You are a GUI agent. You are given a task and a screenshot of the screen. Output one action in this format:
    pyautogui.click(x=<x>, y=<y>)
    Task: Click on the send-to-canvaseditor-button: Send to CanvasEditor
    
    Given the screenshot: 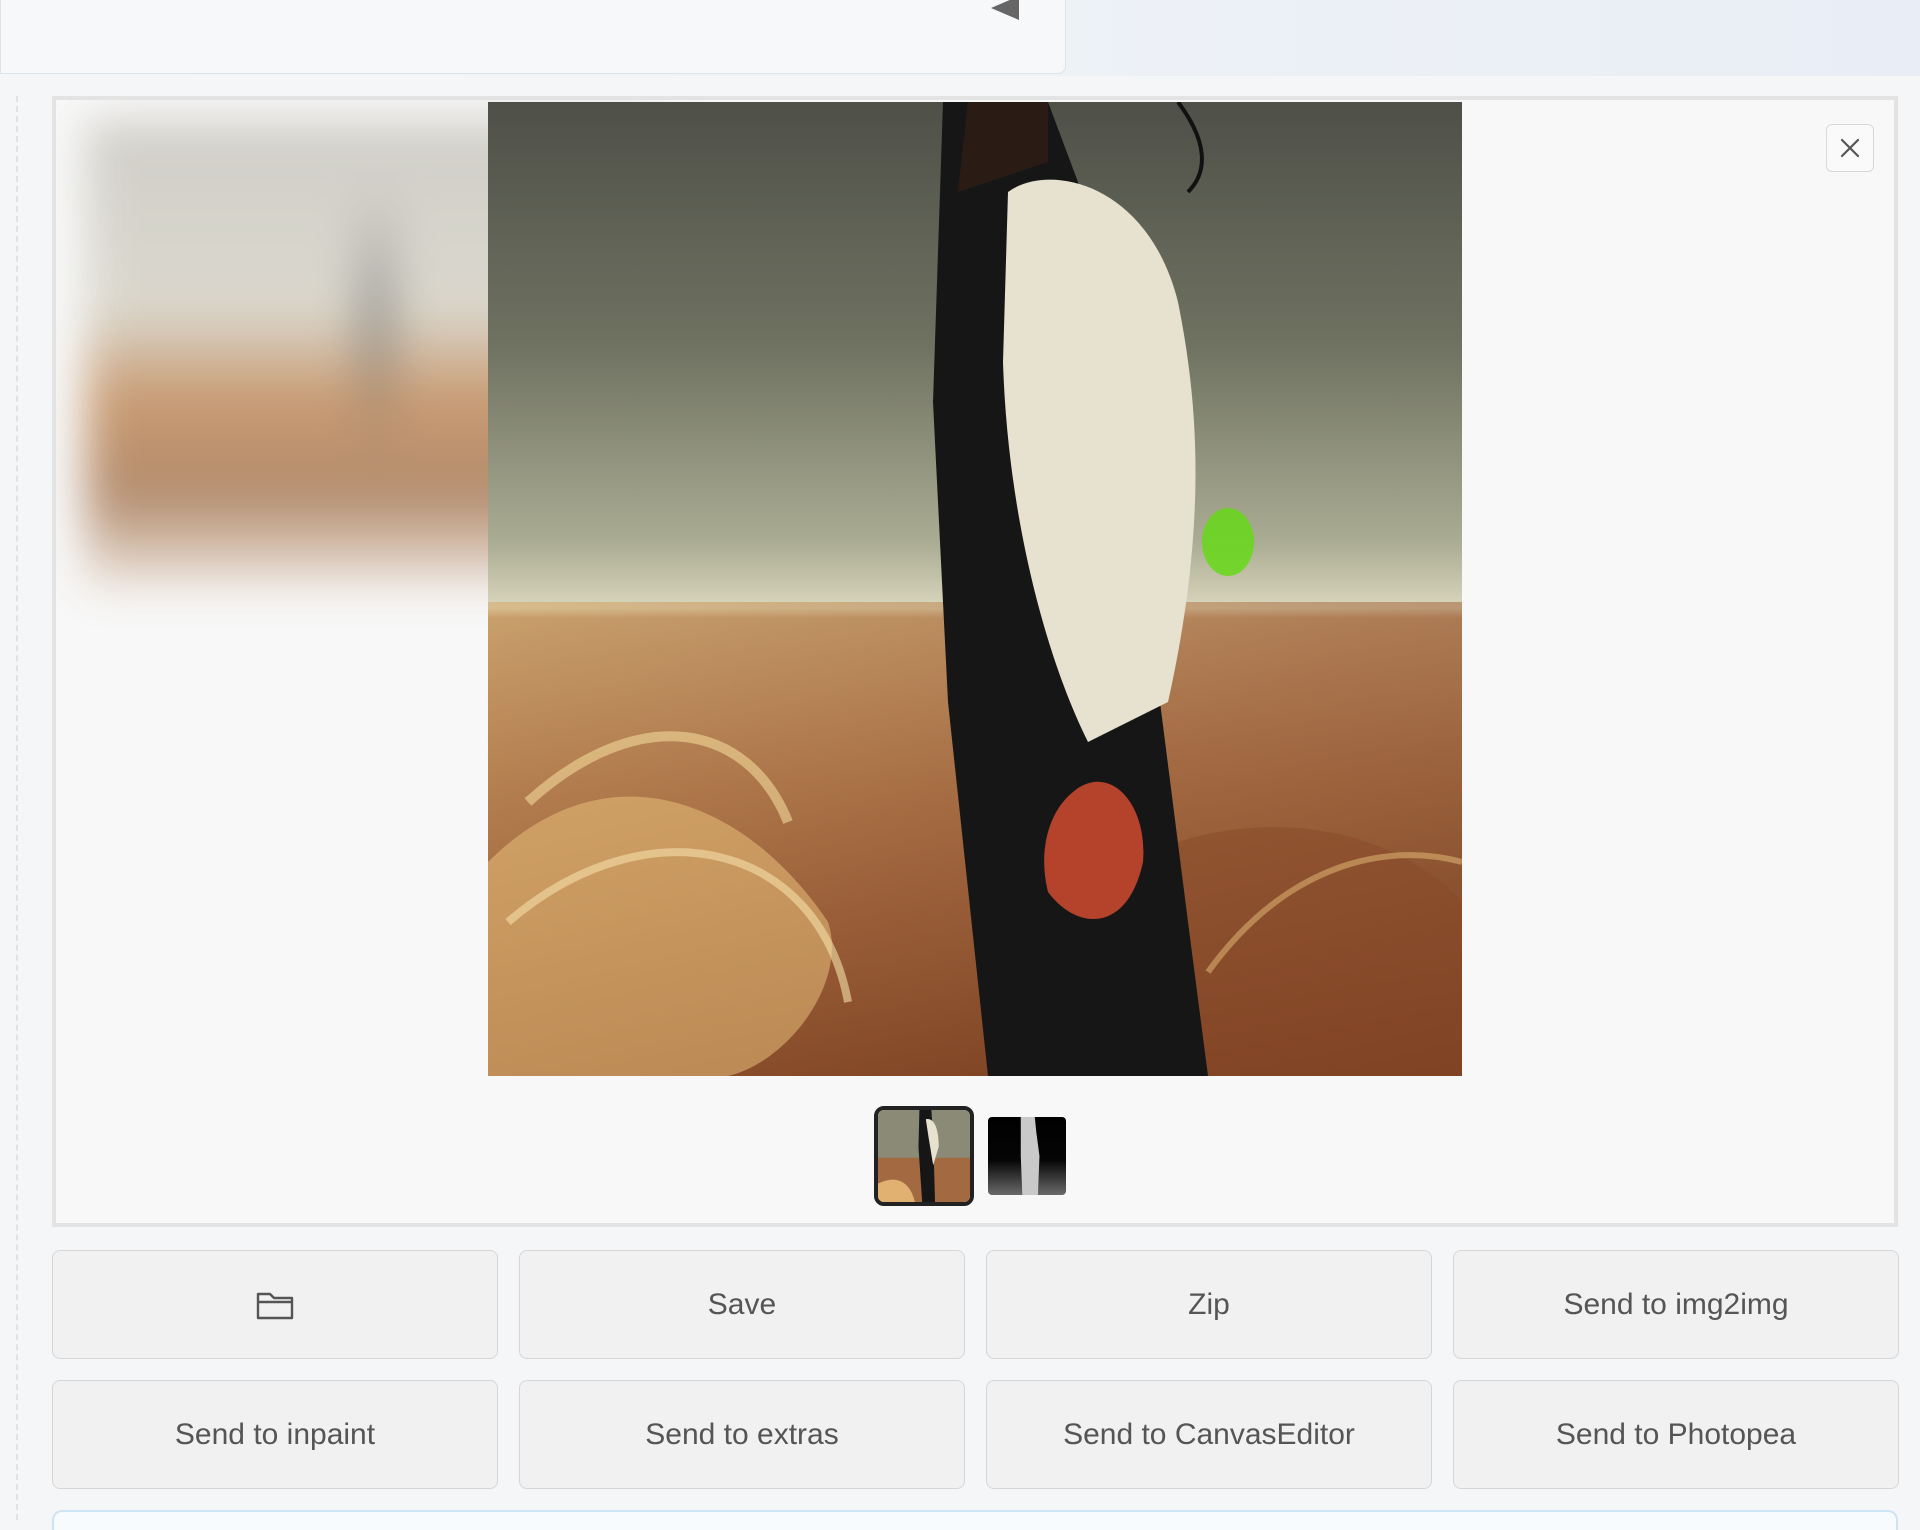 What is the action you would take?
    pyautogui.click(x=1209, y=1434)
    